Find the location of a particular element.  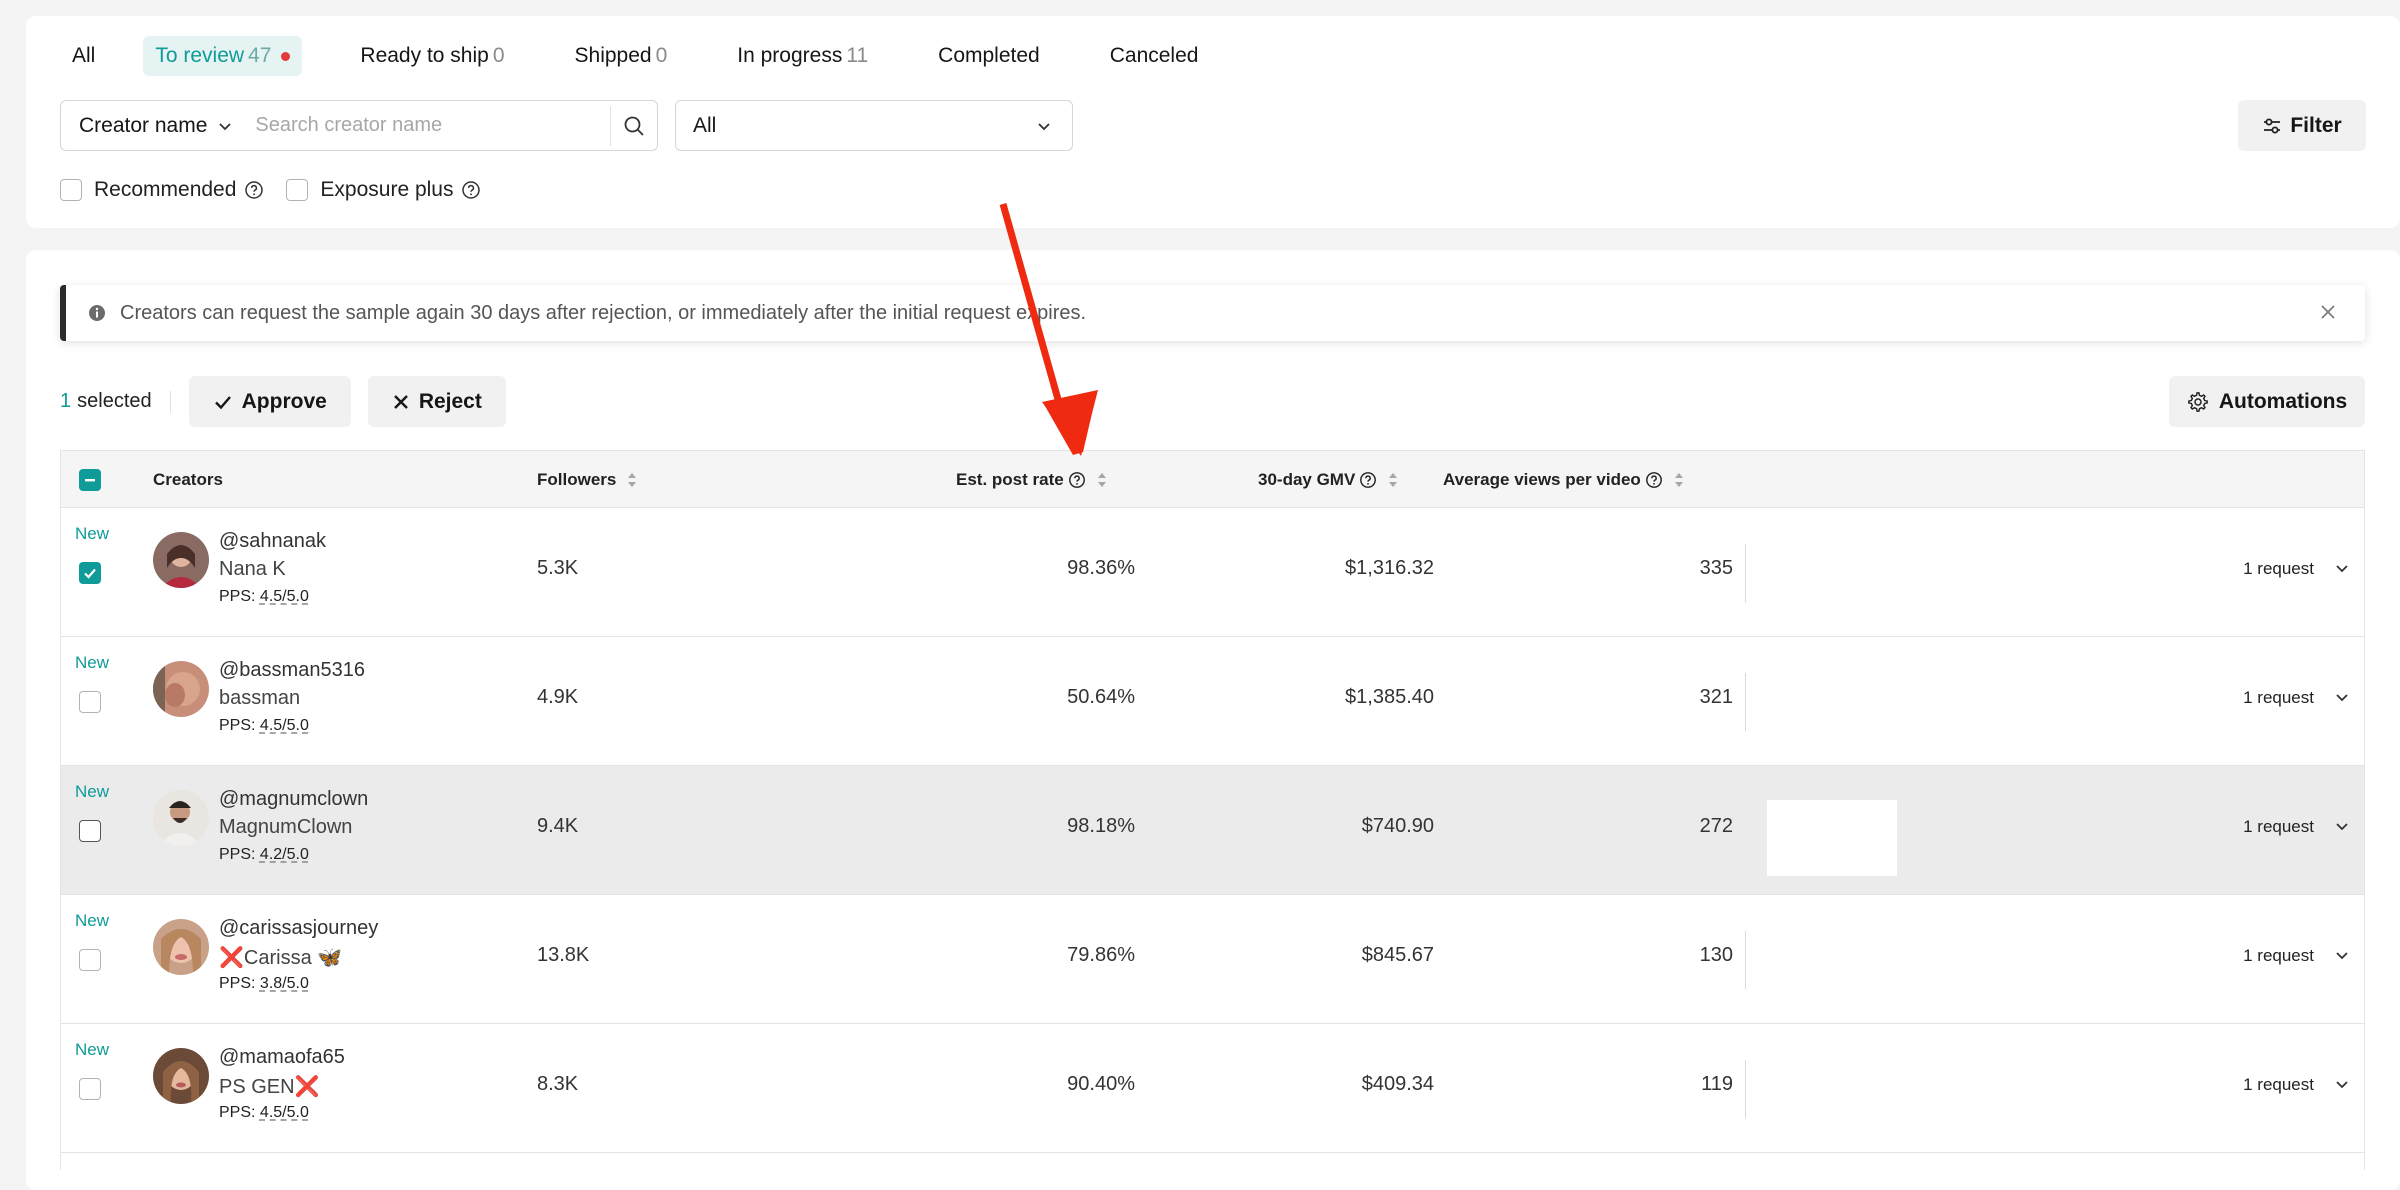

views-value: 335 is located at coordinates (1716, 568).